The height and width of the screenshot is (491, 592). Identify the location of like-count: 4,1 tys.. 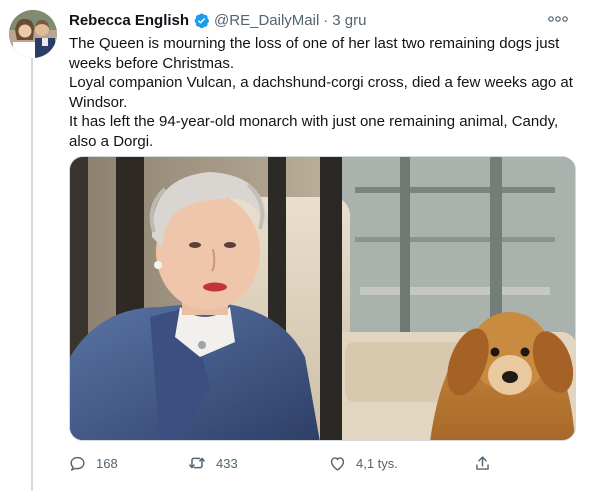
(377, 463).